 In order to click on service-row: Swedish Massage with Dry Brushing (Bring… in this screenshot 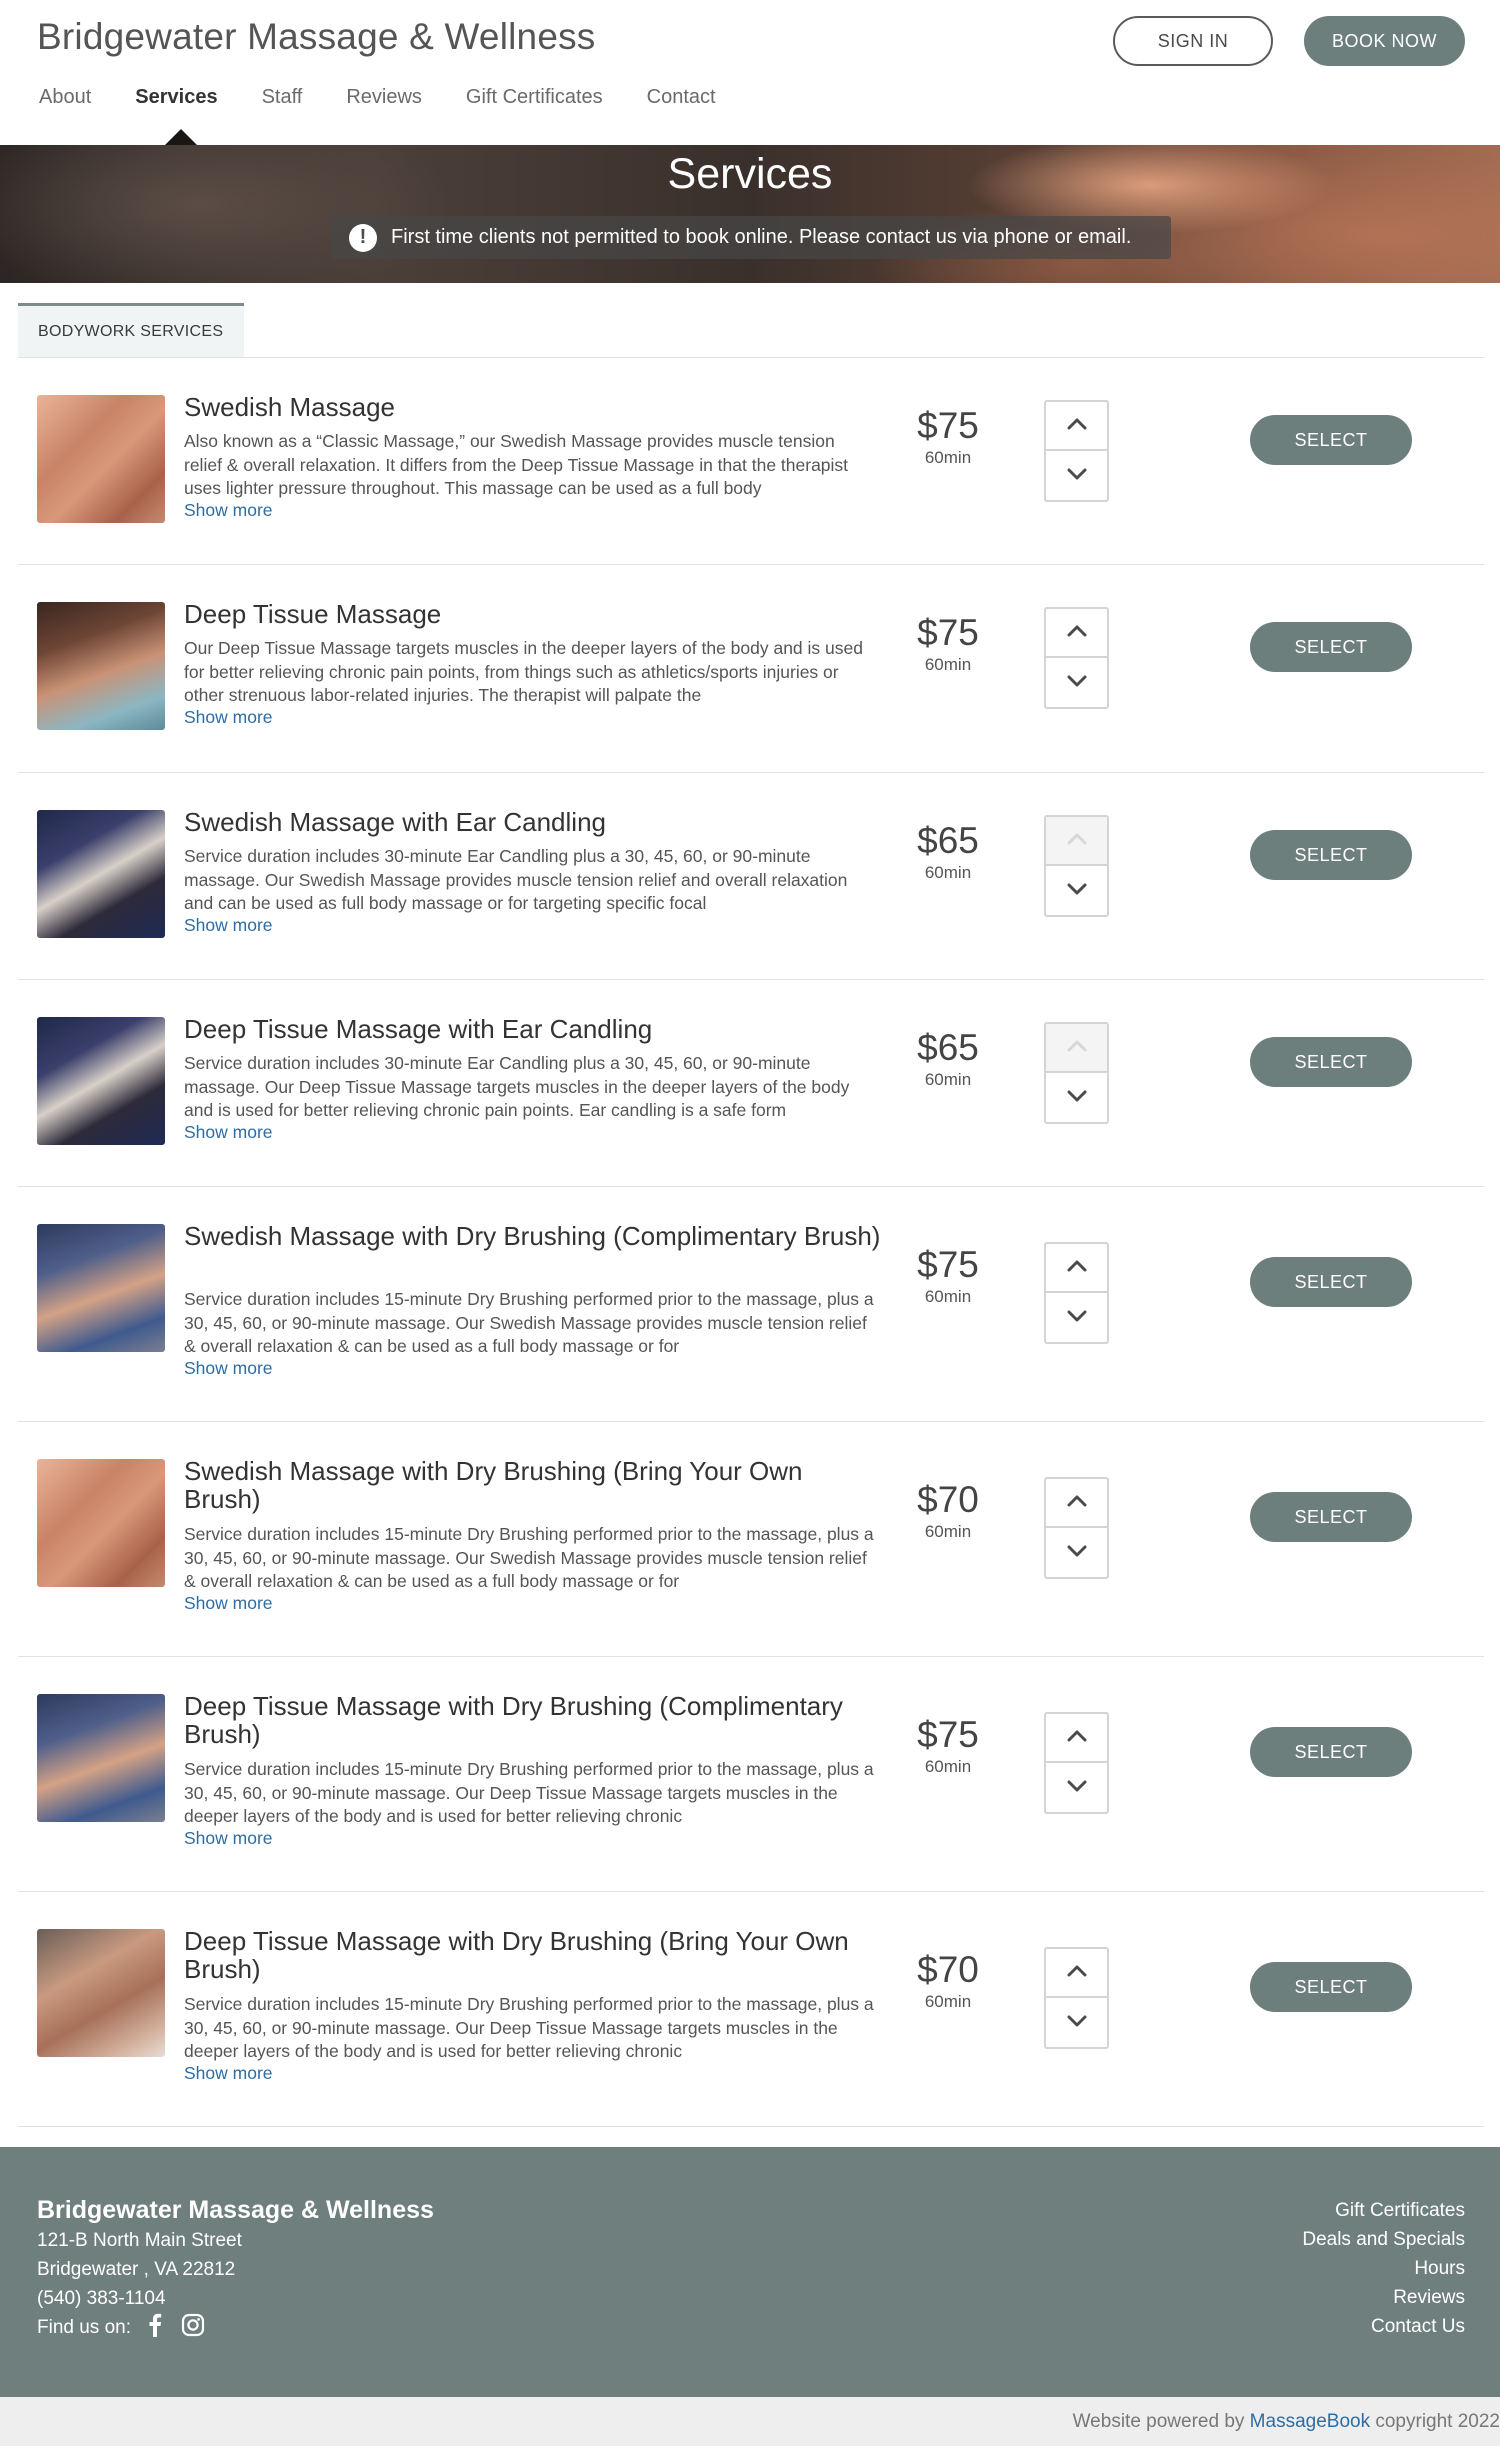, I will do `click(751, 1539)`.